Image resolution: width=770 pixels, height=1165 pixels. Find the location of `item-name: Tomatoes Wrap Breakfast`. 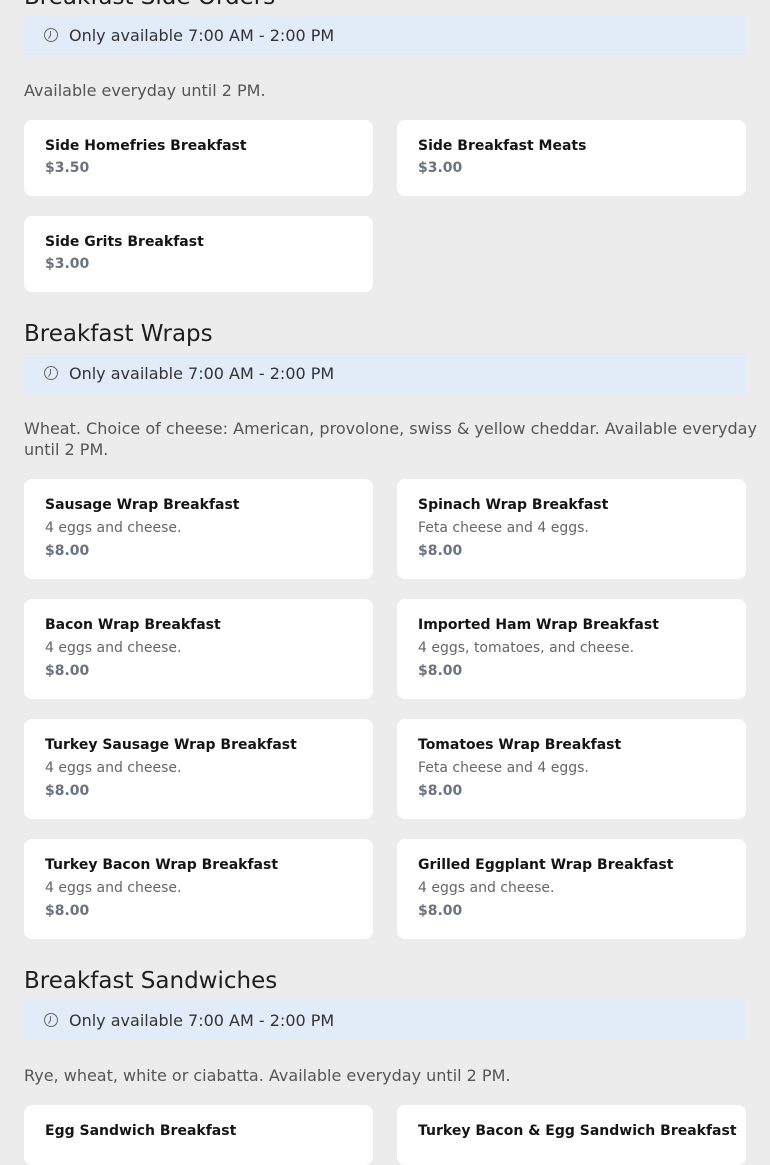

item-name: Tomatoes Wrap Breakfast is located at coordinates (520, 745).